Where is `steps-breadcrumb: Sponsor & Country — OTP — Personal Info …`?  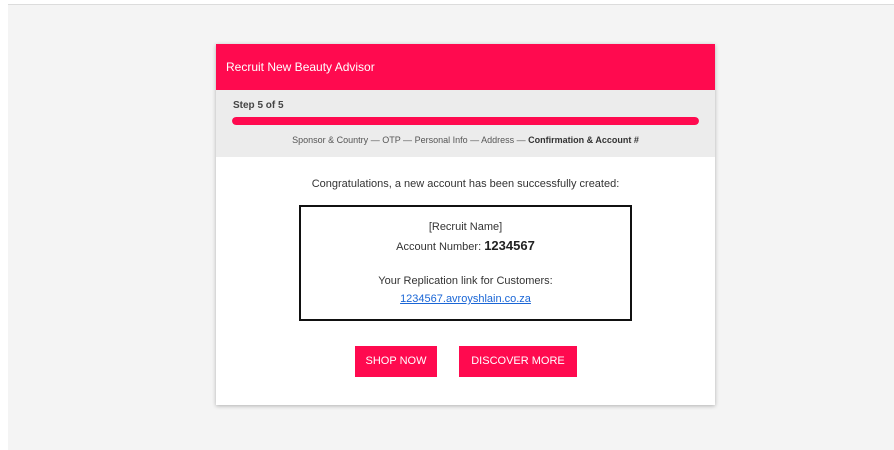 steps-breadcrumb: Sponsor & Country — OTP — Personal Info … is located at coordinates (465, 140).